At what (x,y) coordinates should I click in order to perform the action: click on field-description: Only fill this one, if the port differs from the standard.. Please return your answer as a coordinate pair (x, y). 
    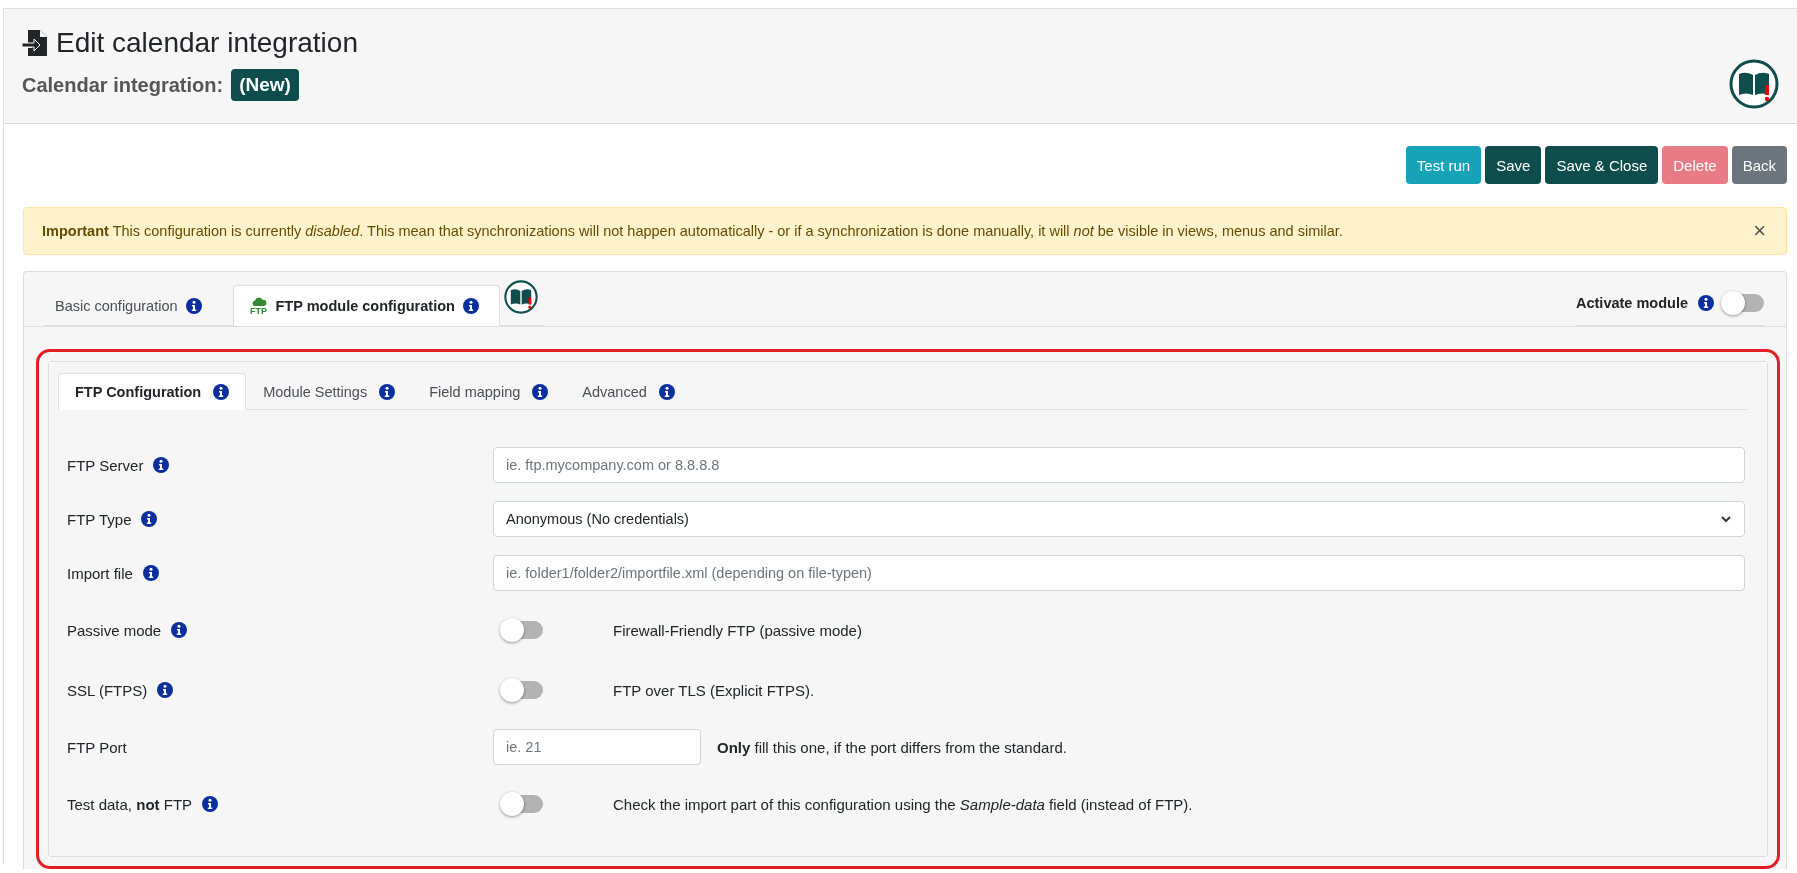
    Looking at the image, I should click on (892, 747).